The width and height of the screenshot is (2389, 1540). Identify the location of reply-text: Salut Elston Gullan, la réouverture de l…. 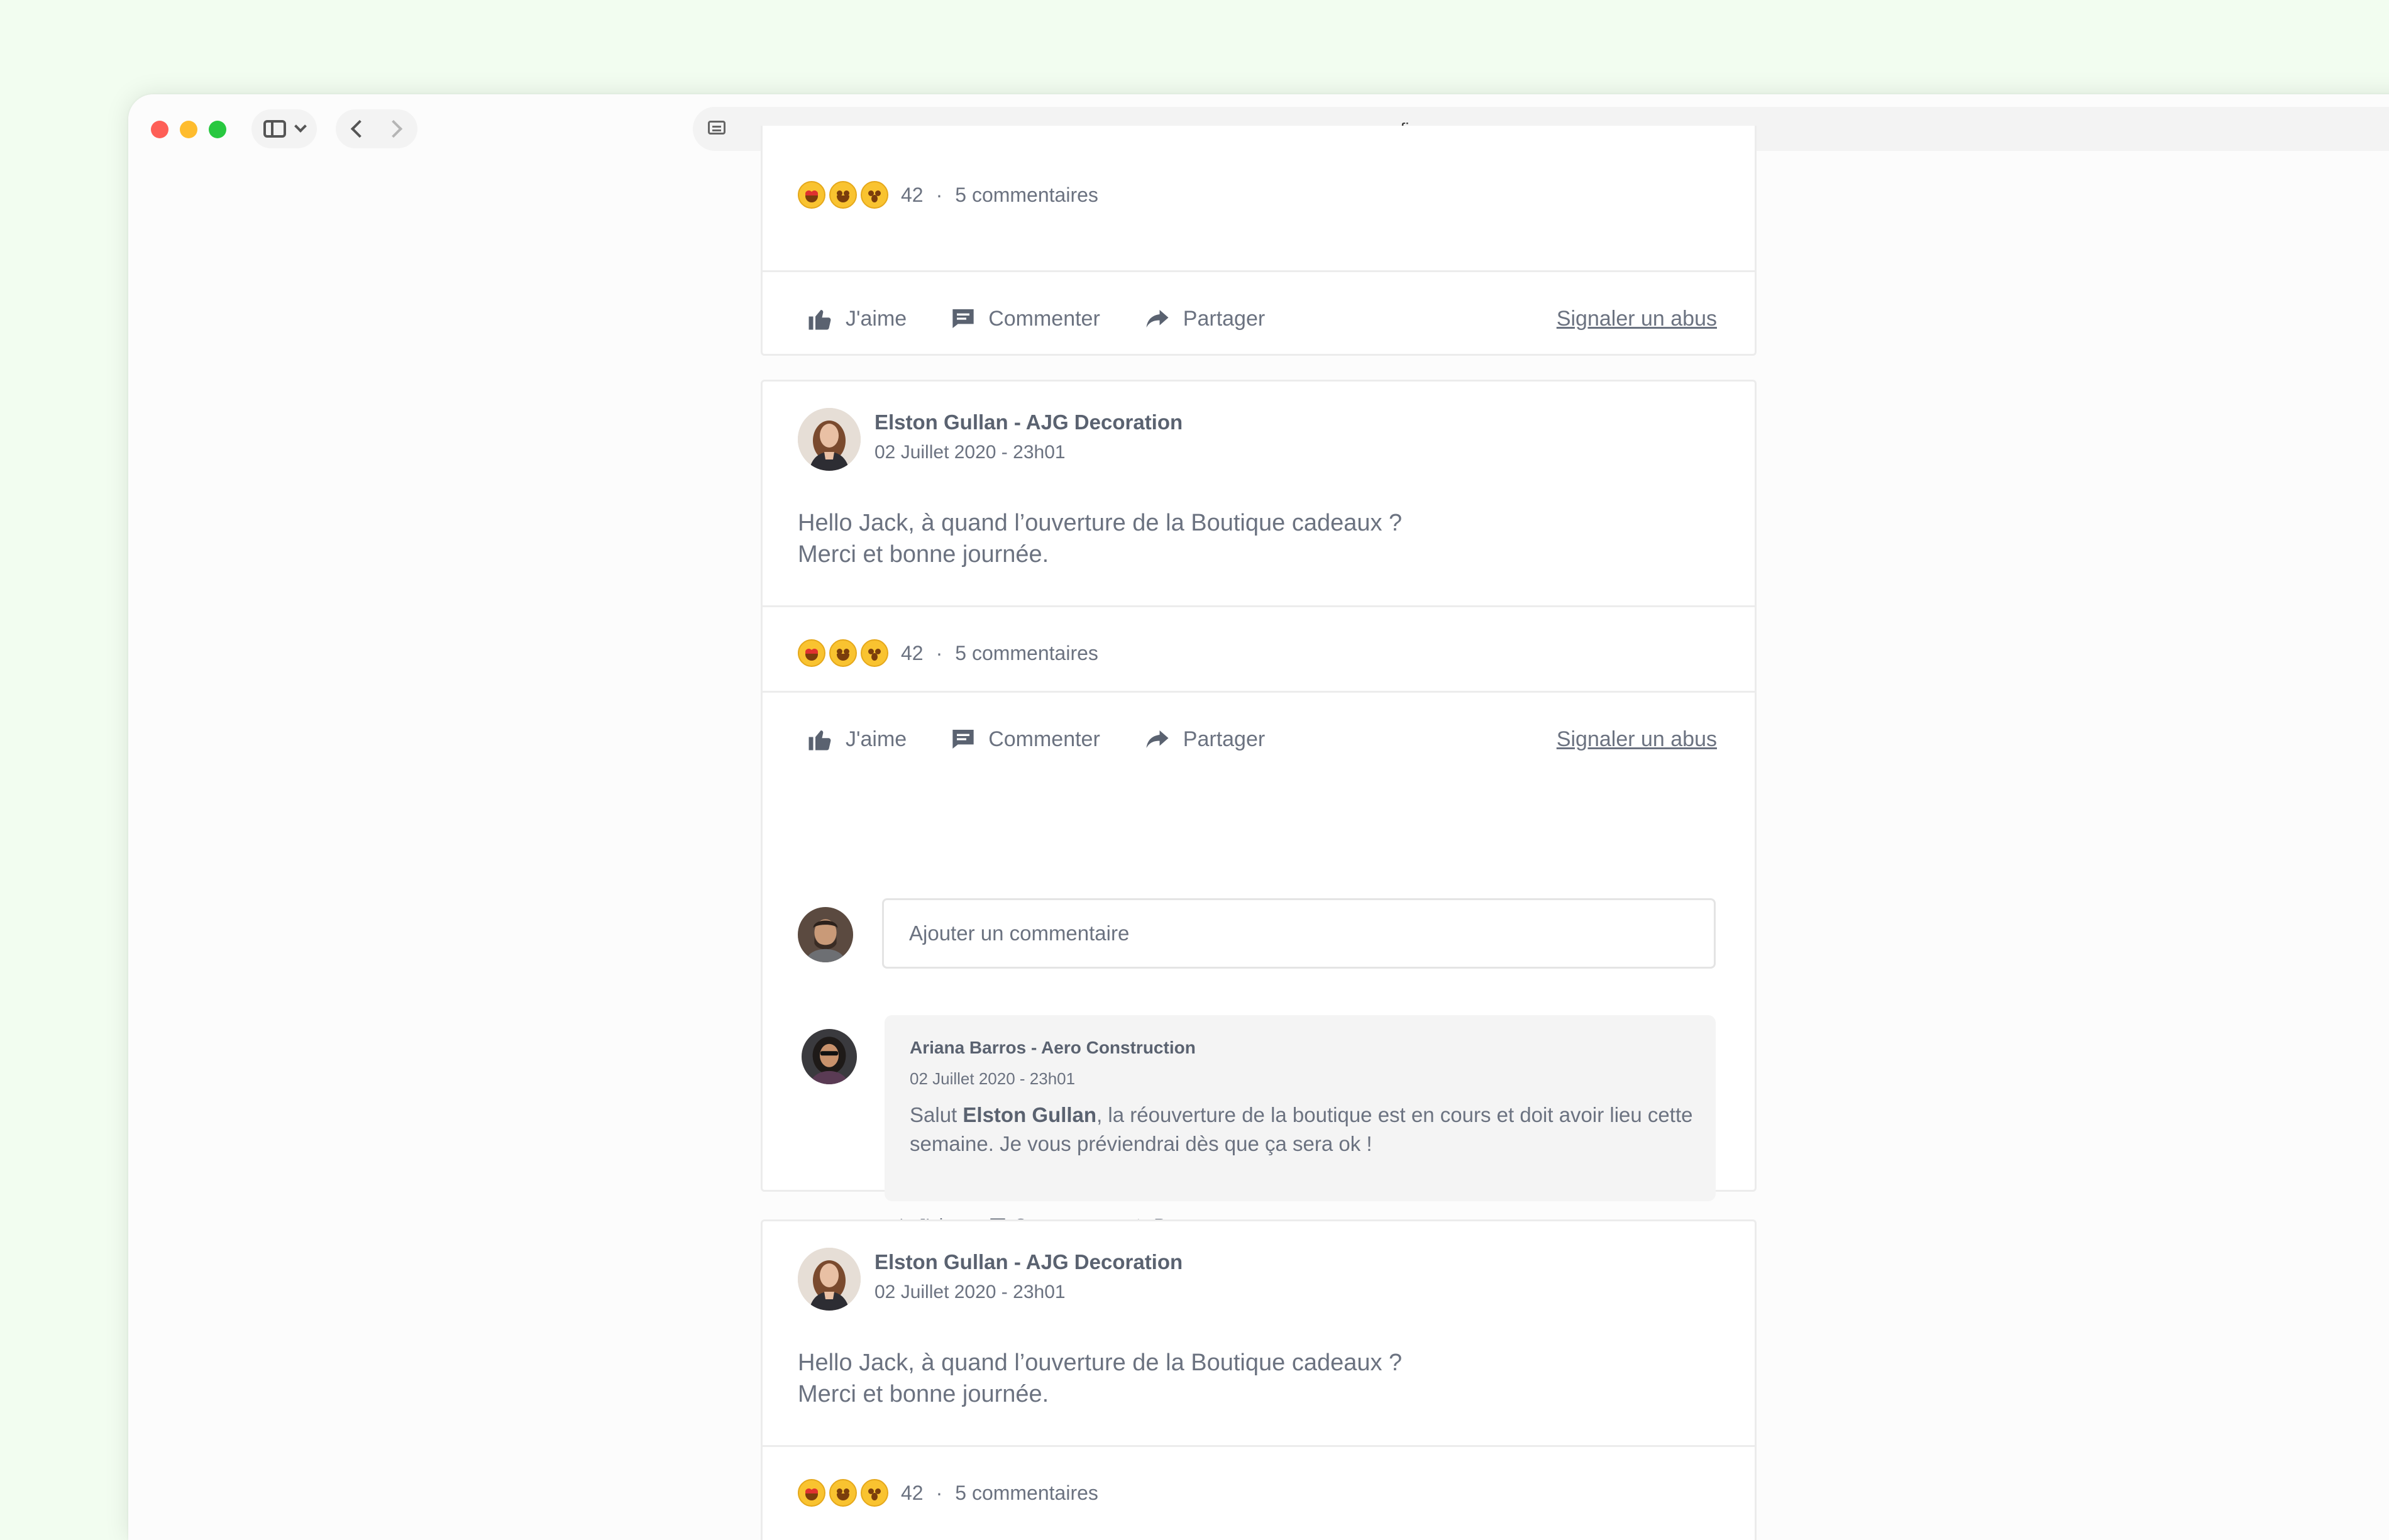
(1301, 1129).